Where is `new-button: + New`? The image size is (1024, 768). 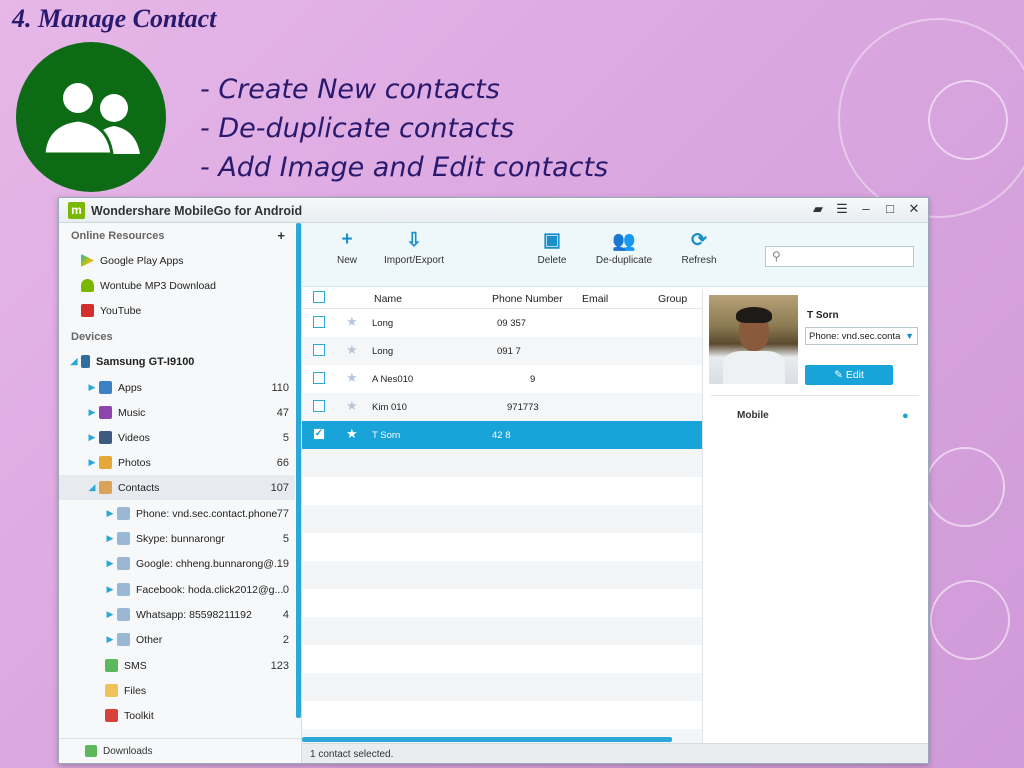
new-button: + New is located at coordinates (347, 247).